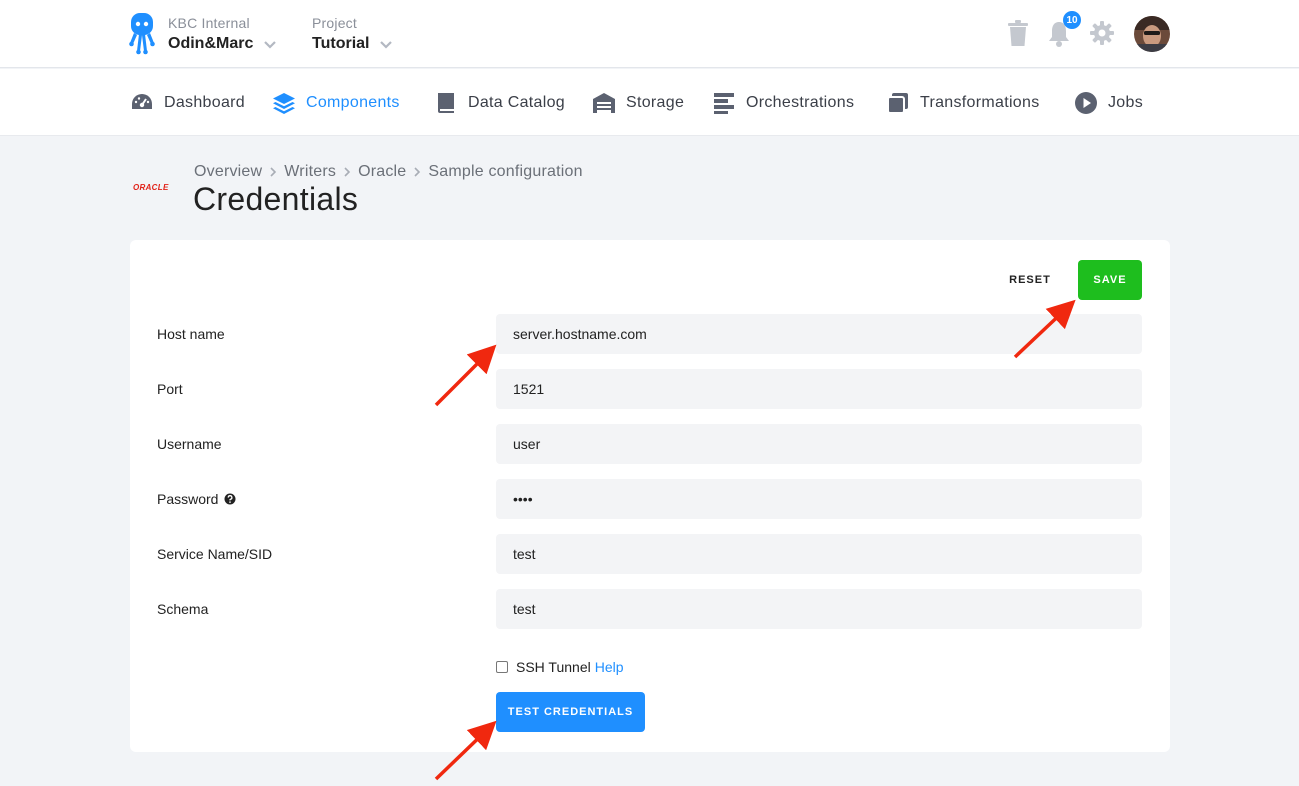 The height and width of the screenshot is (786, 1299). What do you see at coordinates (724, 103) in the screenshot?
I see `bars-icon` at bounding box center [724, 103].